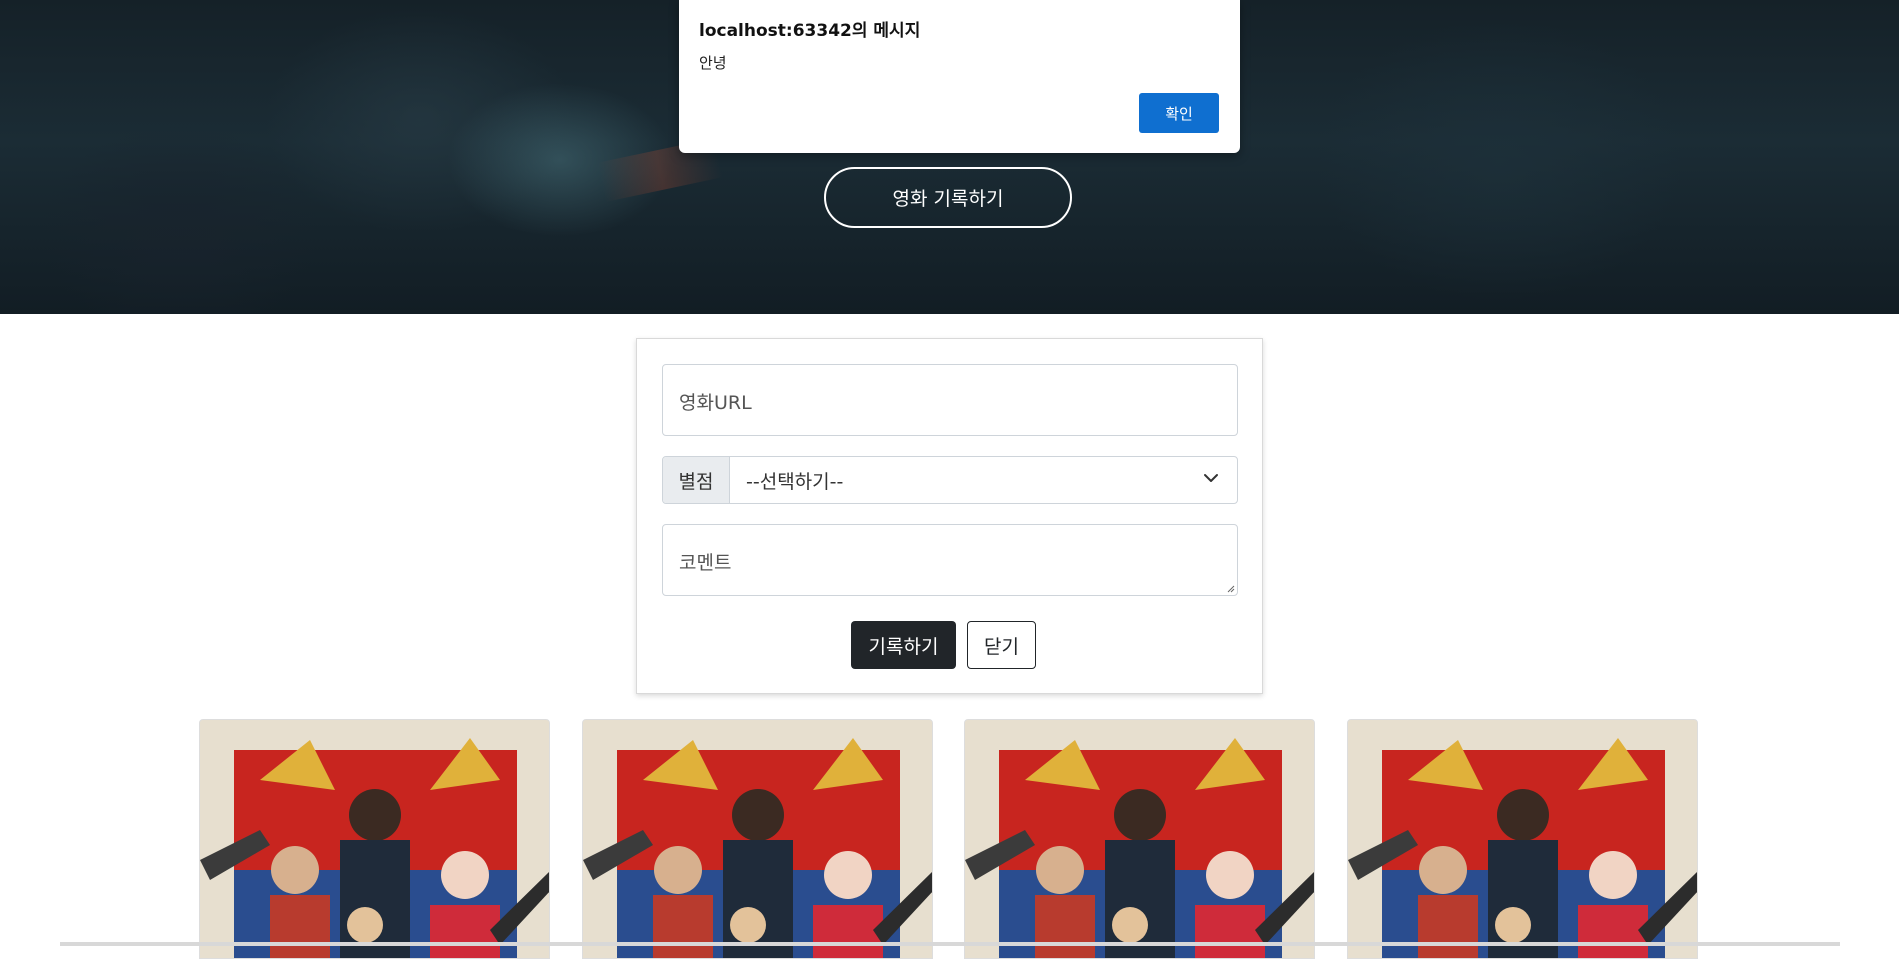  I want to click on resize-handle-icon, so click(1230, 588).